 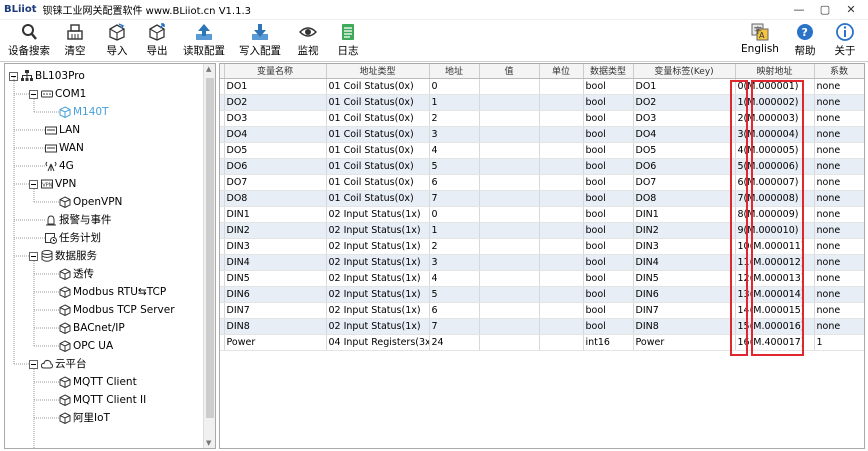 What do you see at coordinates (58, 364) in the screenshot?
I see `tree-node-cloud: 云平台` at bounding box center [58, 364].